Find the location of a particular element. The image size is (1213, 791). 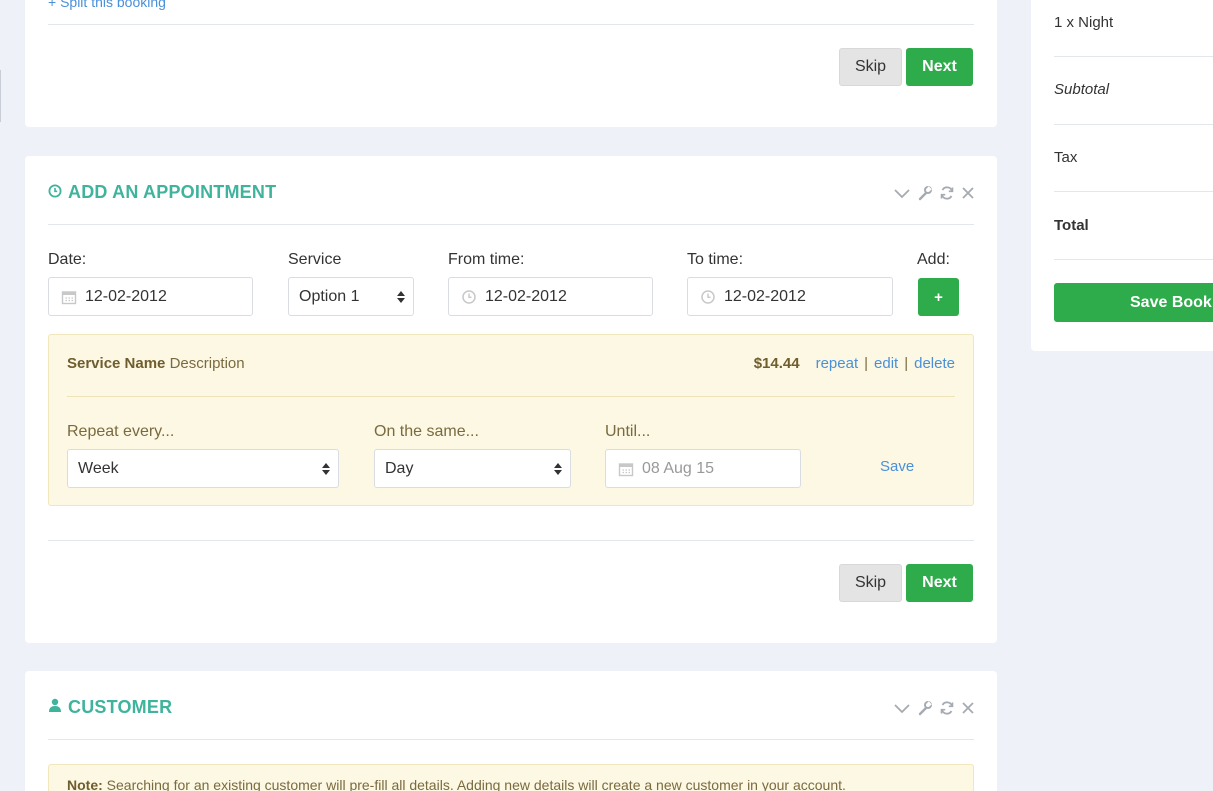

date-label: Date: is located at coordinates (67, 259).